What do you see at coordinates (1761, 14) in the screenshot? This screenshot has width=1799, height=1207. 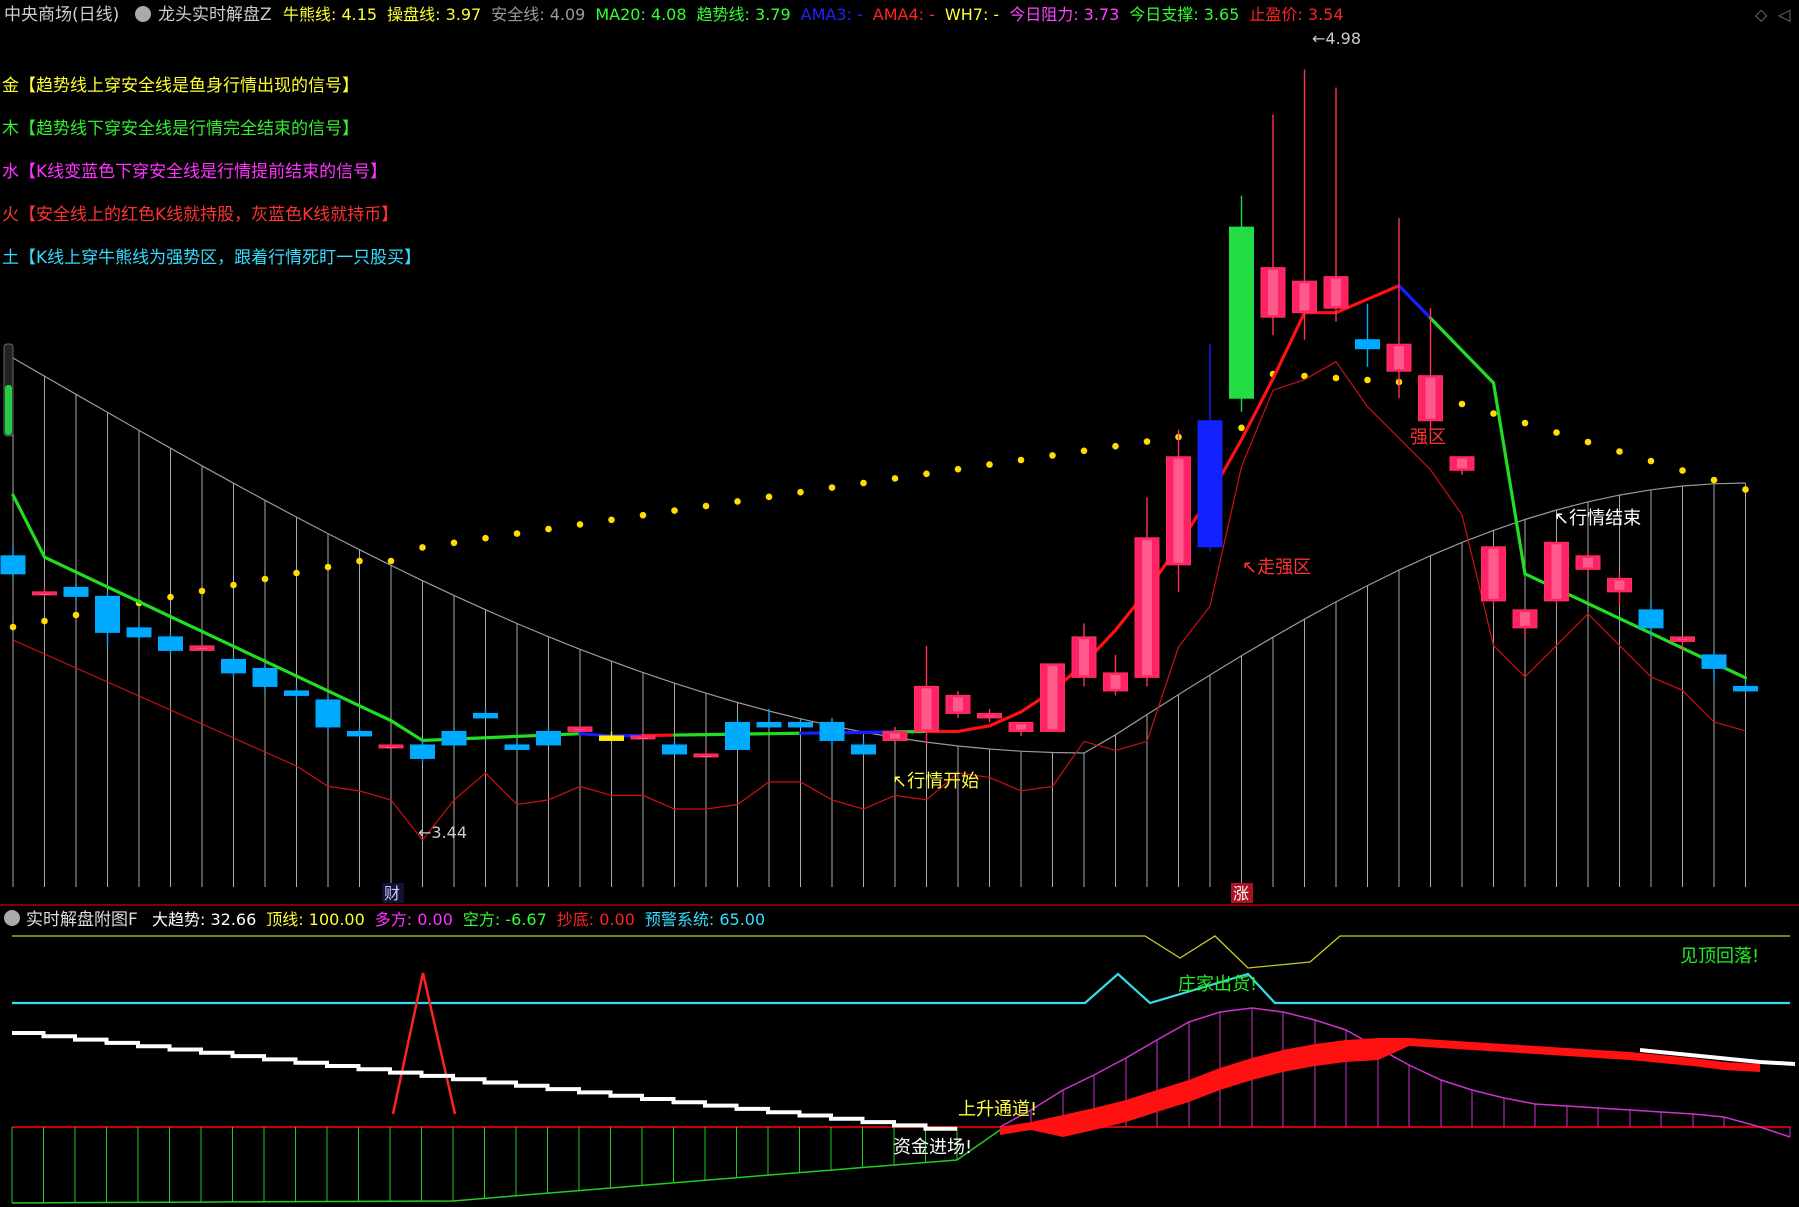 I see `diamond-icon: ◇` at bounding box center [1761, 14].